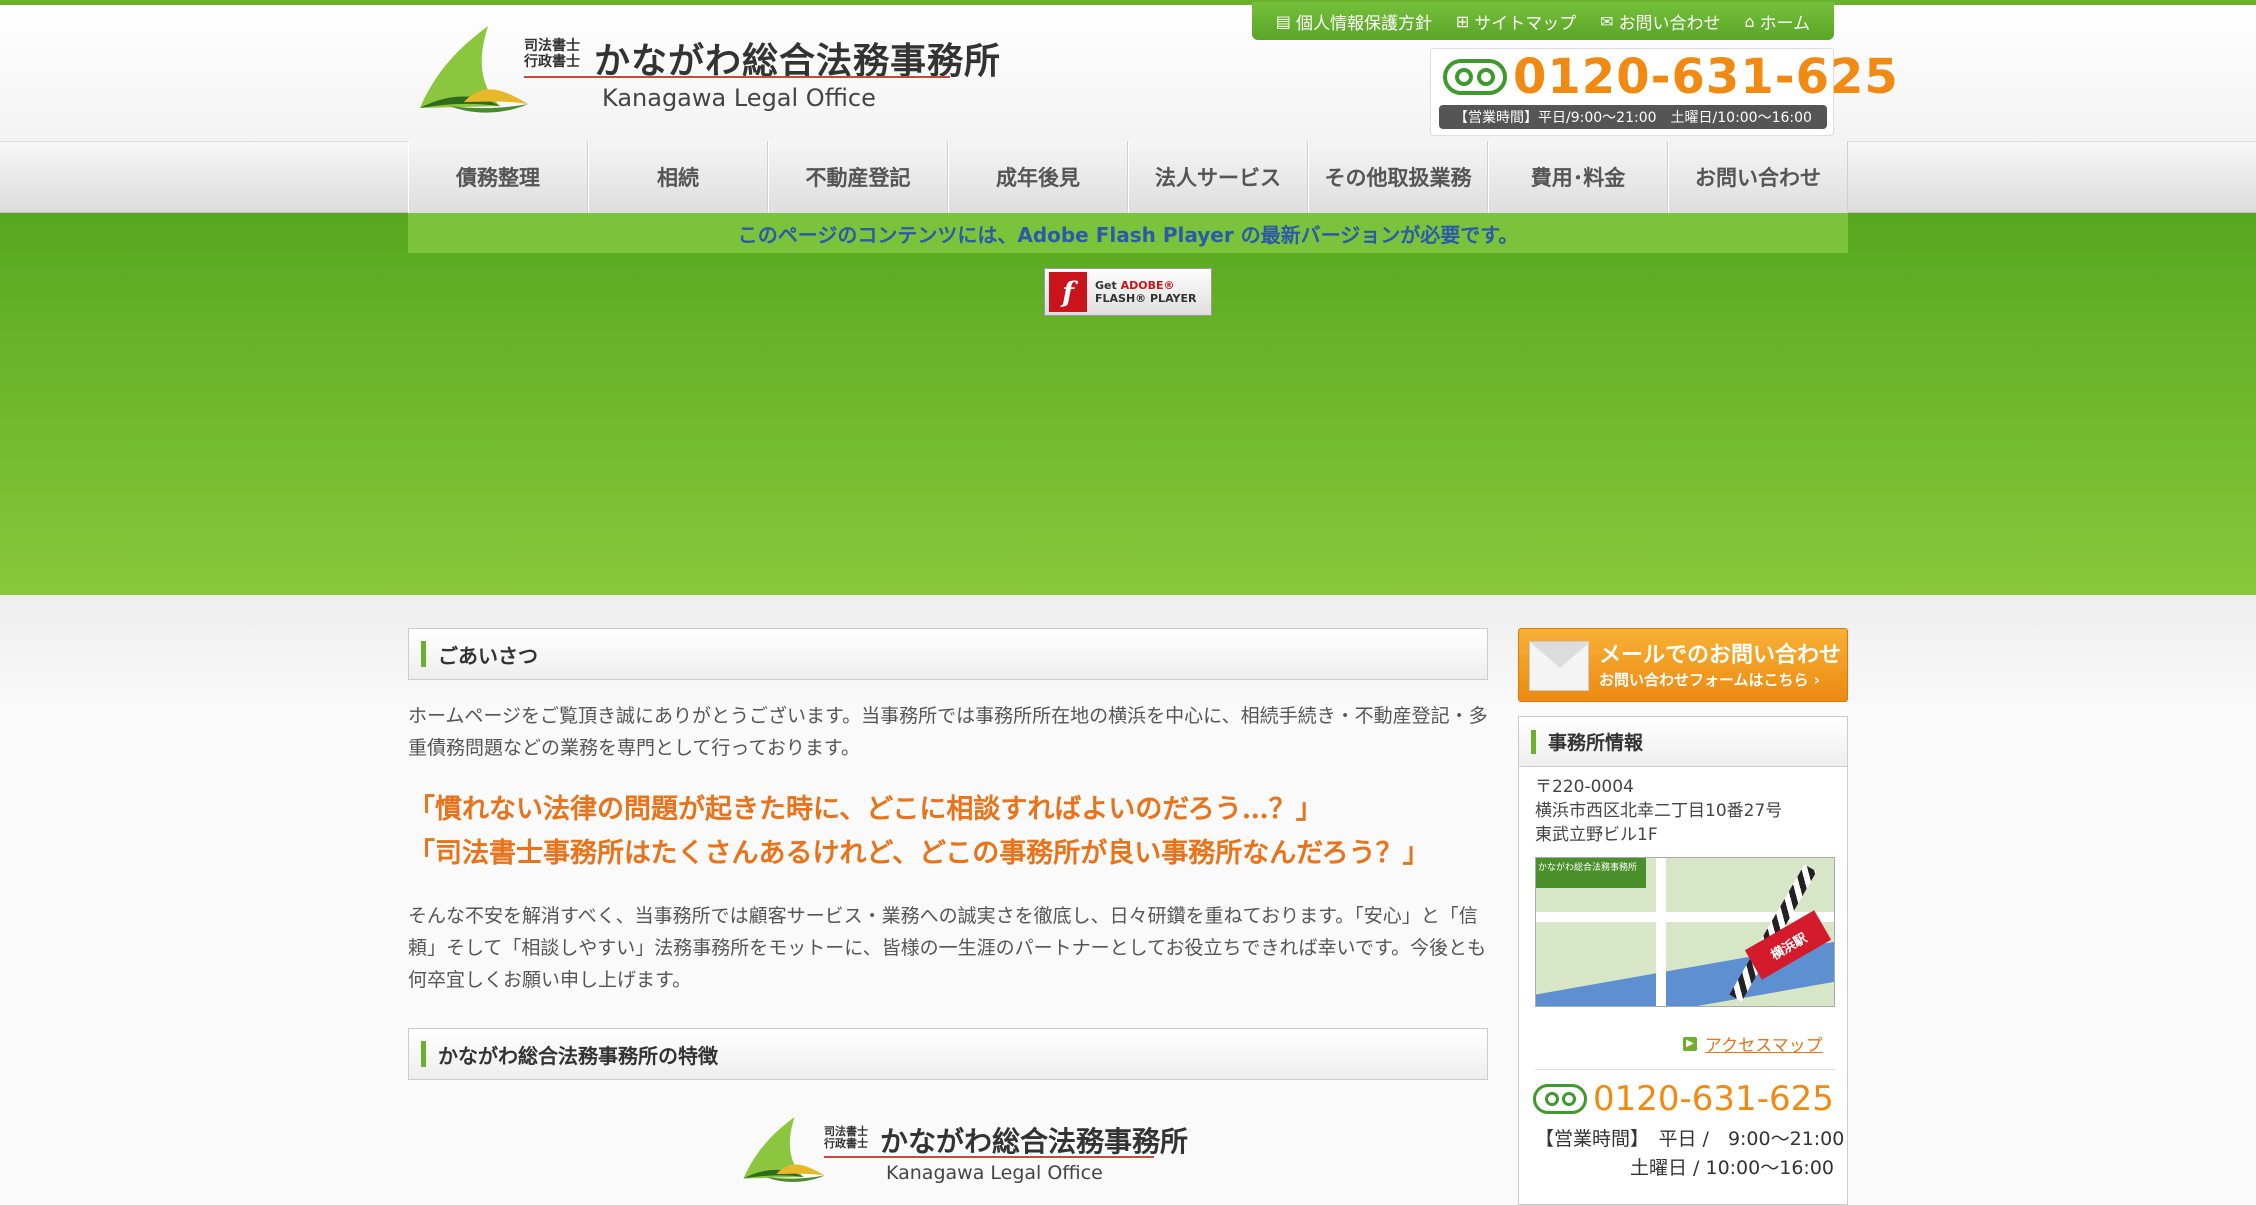 The image size is (2256, 1205). Describe the element at coordinates (1659, 811) in the screenshot. I see `office-address: 〒220-0004 横浜市西区北幸二丁目10番27号 東武立野ビル1F` at that location.